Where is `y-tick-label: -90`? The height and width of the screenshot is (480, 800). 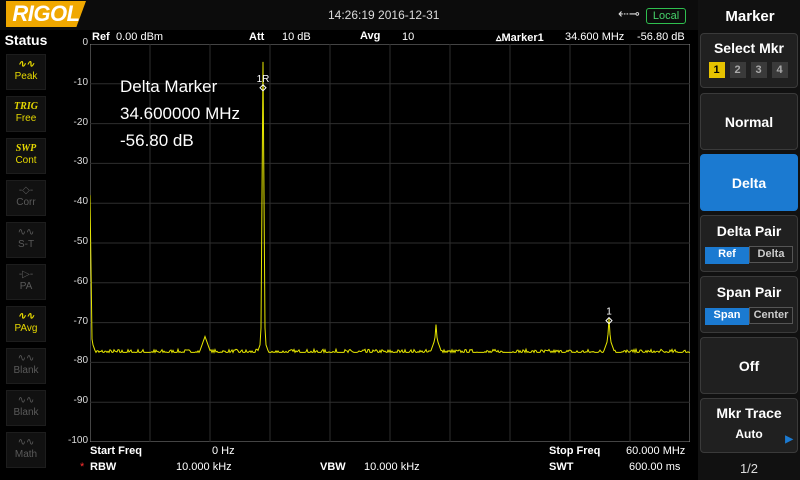
y-tick-label: -90 is located at coordinates (80, 401).